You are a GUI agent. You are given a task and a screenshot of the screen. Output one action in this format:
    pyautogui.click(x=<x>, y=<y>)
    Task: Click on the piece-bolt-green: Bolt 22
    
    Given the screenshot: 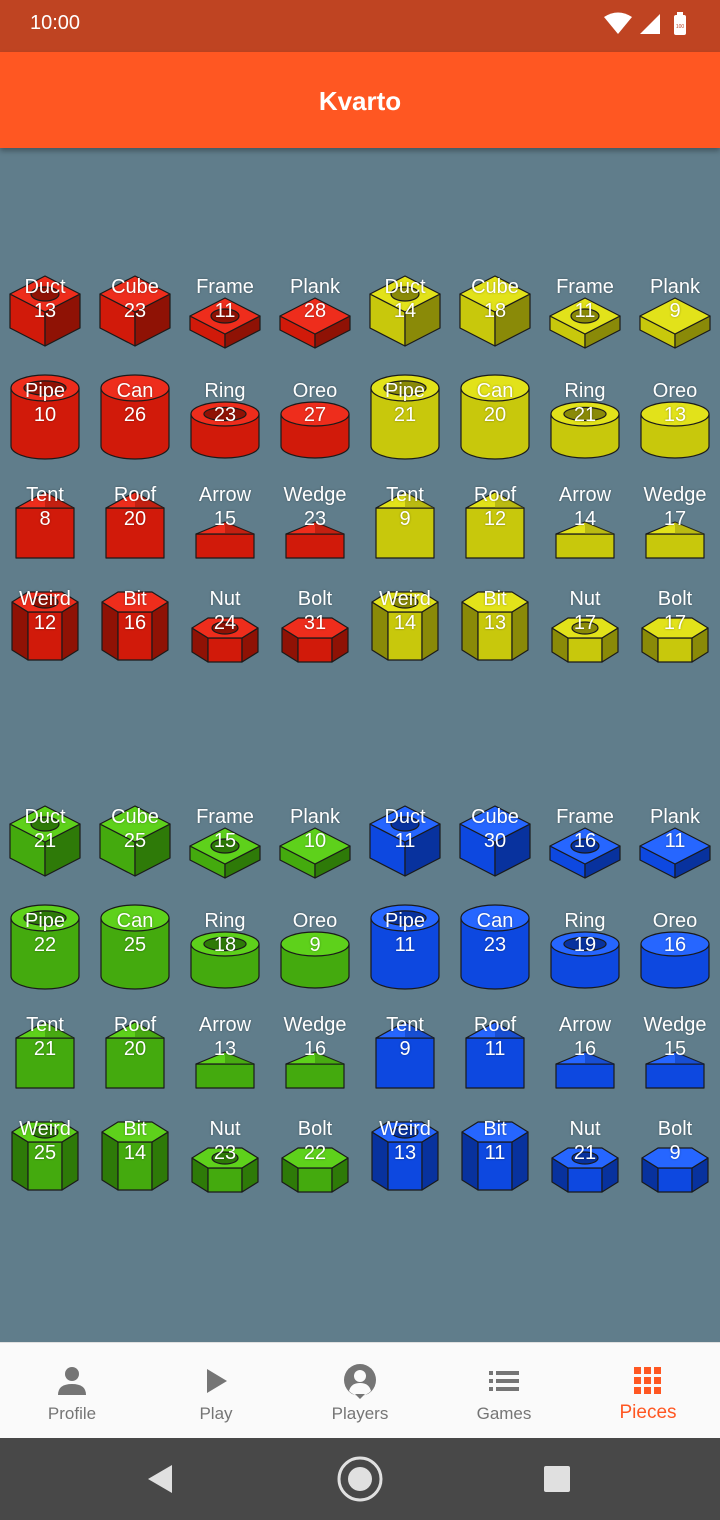 What is the action you would take?
    pyautogui.click(x=315, y=1156)
    